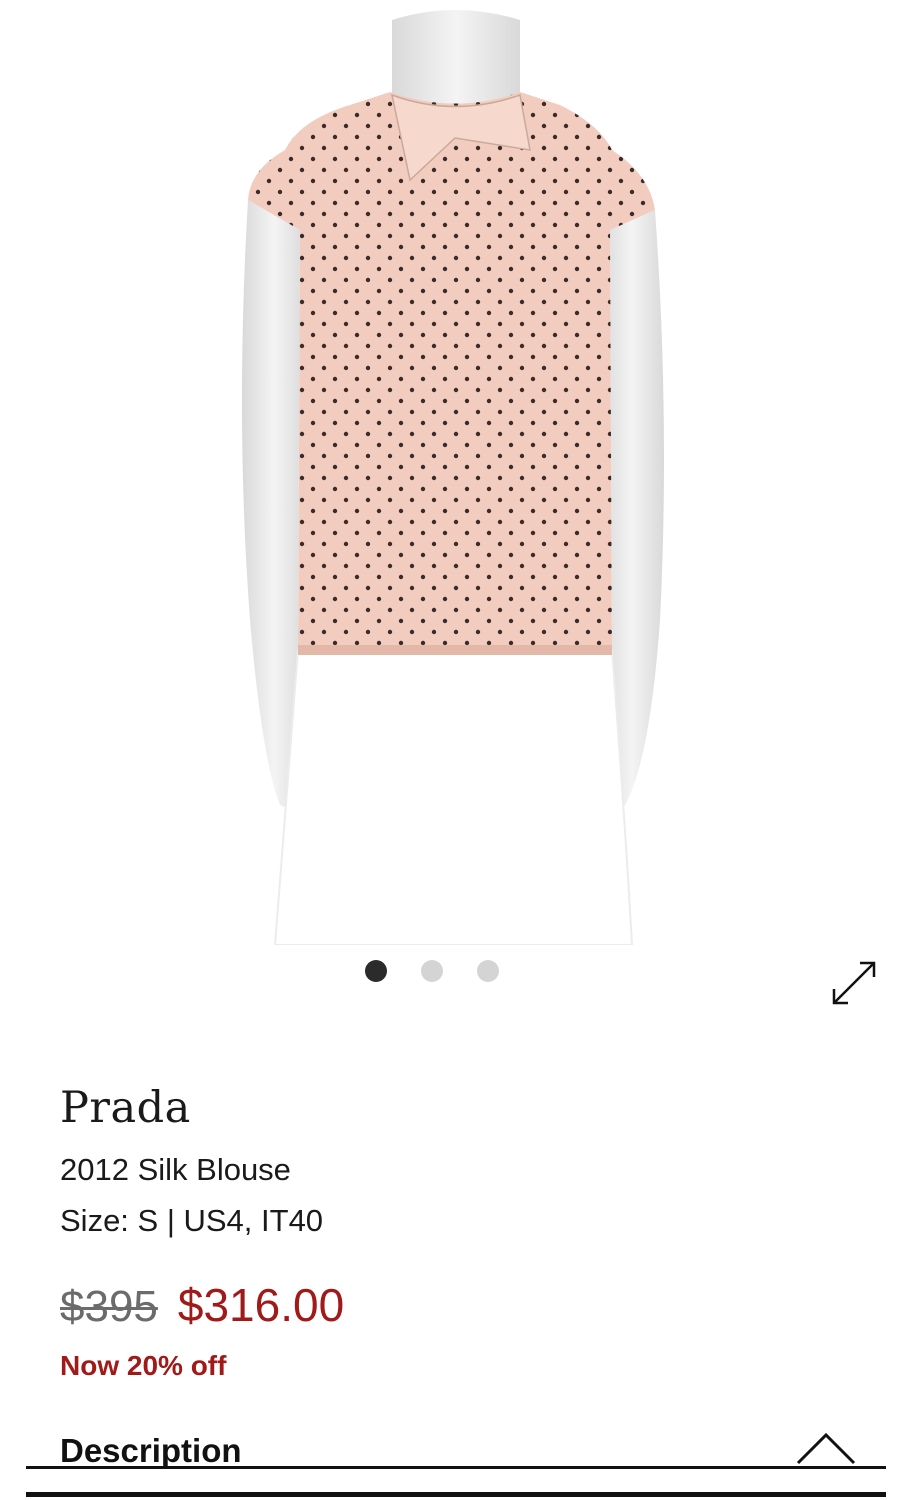  I want to click on description-title: Description, so click(151, 1451).